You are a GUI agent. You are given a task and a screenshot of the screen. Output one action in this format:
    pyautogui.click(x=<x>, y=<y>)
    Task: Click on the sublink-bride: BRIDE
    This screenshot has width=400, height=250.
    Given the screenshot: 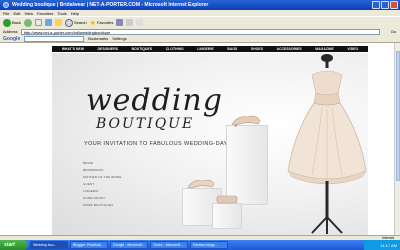 What is the action you would take?
    pyautogui.click(x=102, y=163)
    